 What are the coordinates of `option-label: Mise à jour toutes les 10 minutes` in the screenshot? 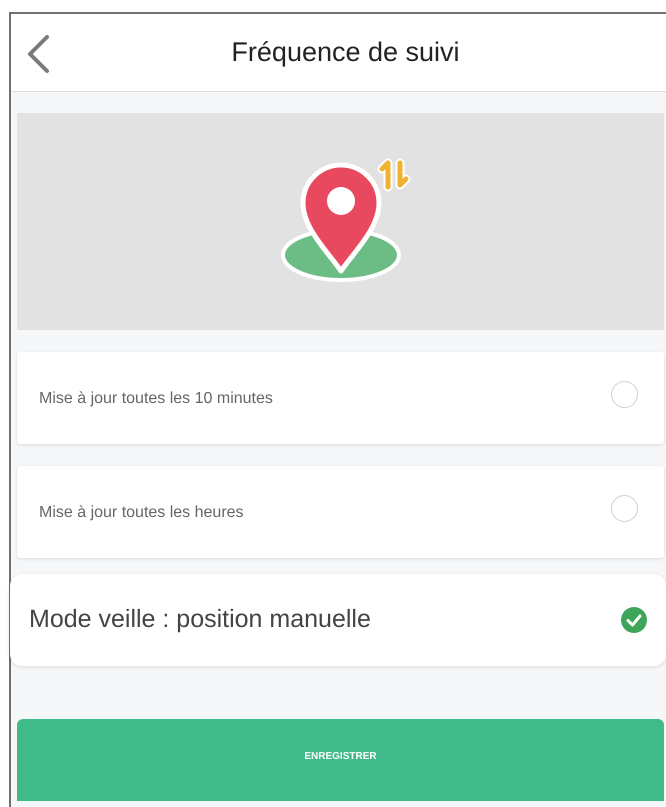 It's located at (156, 399).